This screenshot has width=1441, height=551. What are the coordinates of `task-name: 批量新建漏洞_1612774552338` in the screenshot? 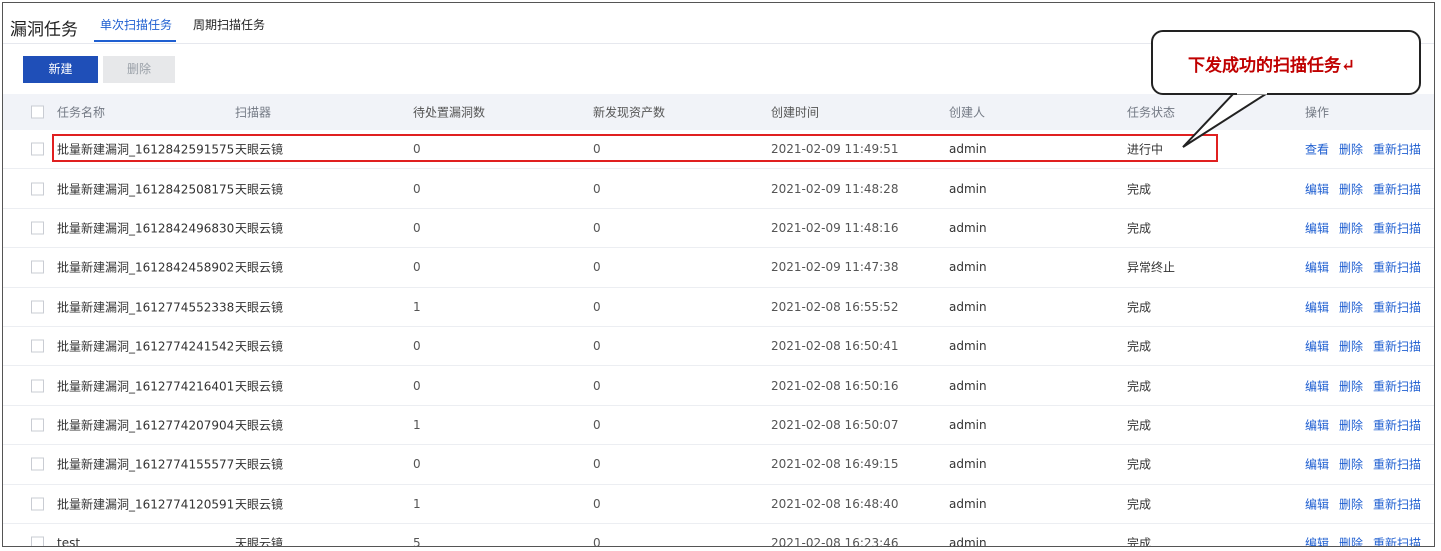 It's located at (146, 307).